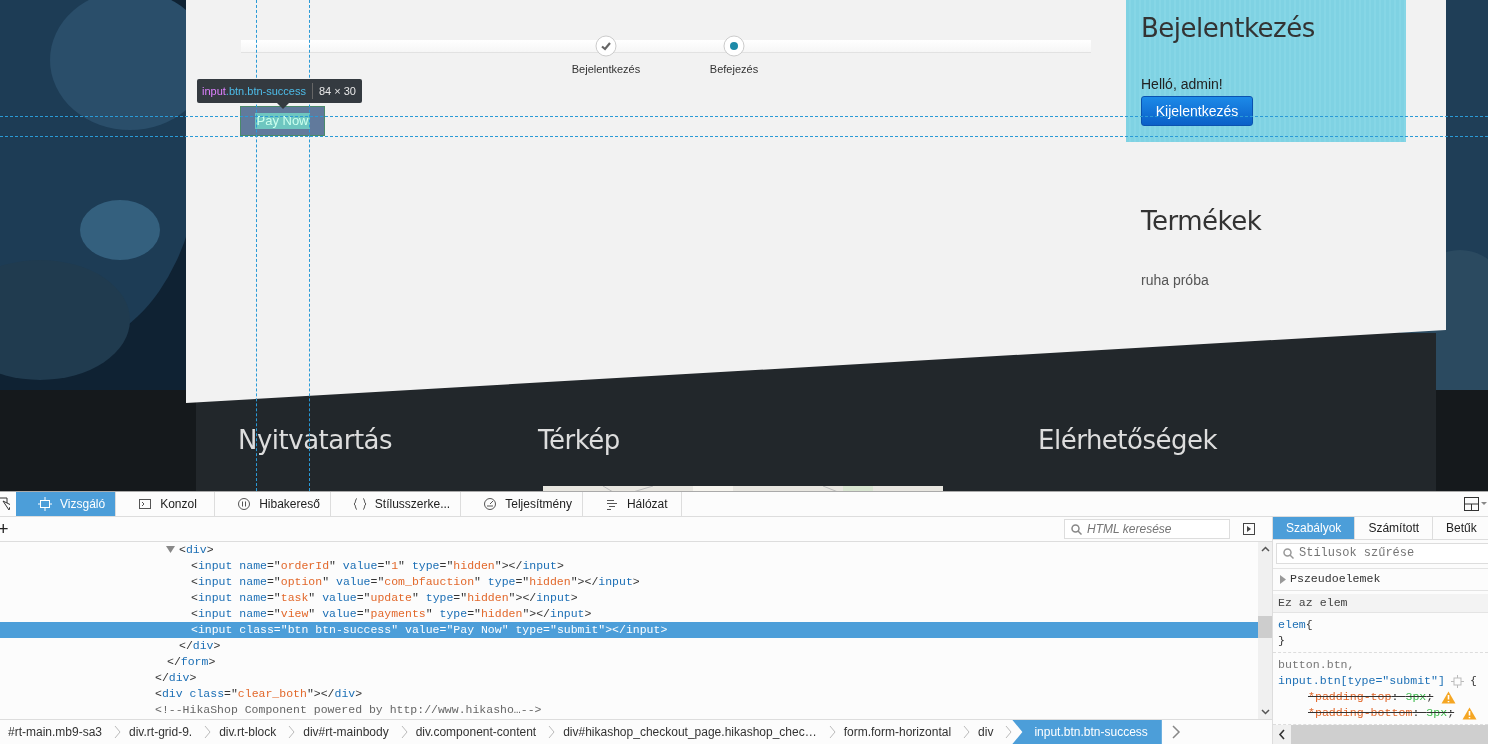  Describe the element at coordinates (1316, 665) in the screenshot. I see `css-selector: button.btn,` at that location.